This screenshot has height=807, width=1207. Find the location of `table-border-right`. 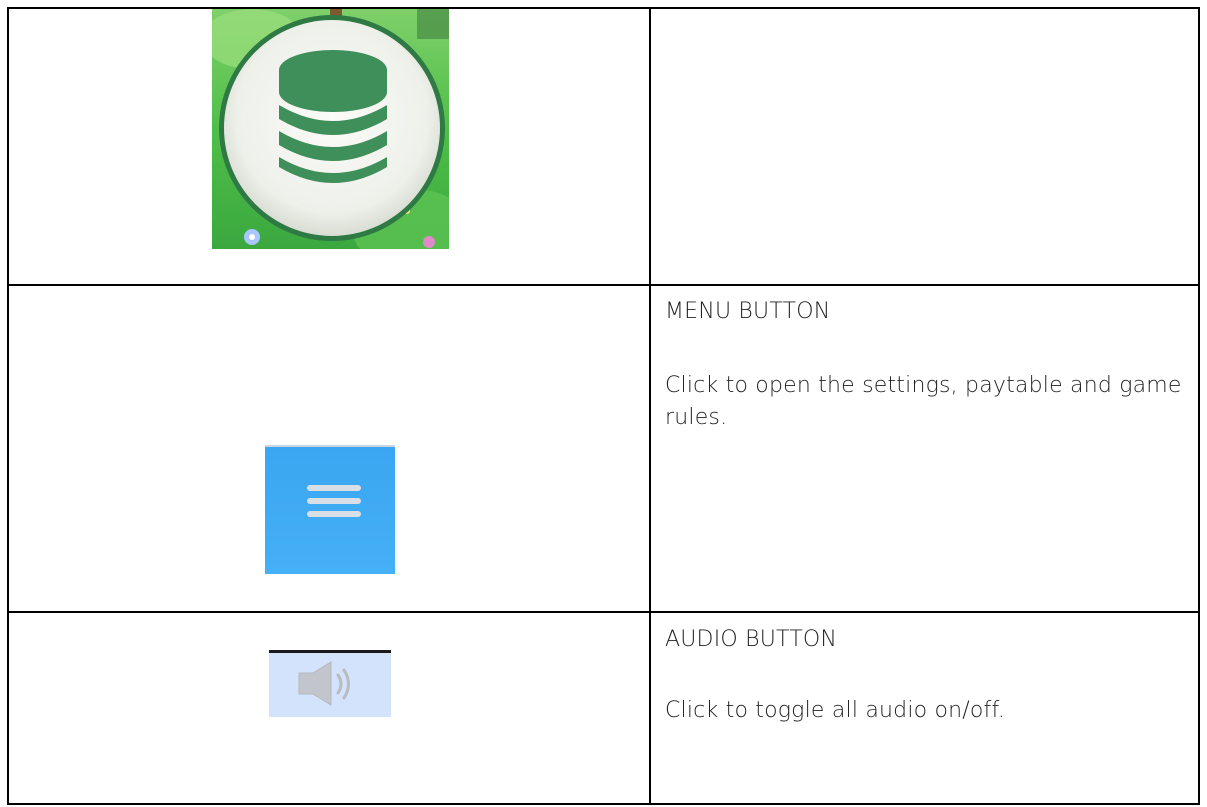

table-border-right is located at coordinates (1199, 406).